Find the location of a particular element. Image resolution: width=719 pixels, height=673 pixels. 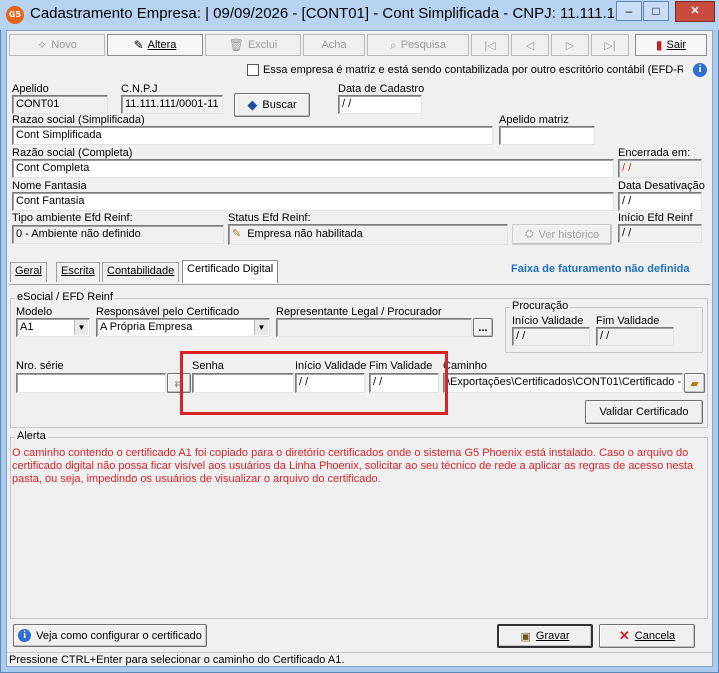

exclui-label: Exclui is located at coordinates (262, 45).